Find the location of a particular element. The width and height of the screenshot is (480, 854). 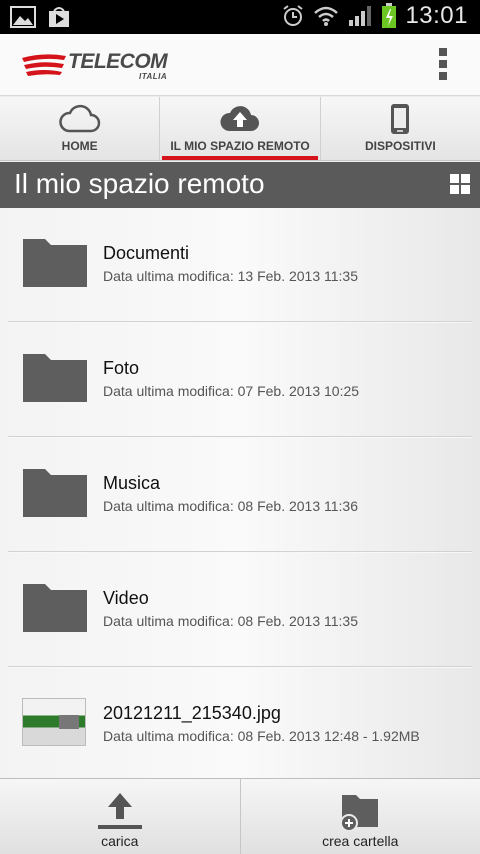

upload-label: carica is located at coordinates (120, 841).